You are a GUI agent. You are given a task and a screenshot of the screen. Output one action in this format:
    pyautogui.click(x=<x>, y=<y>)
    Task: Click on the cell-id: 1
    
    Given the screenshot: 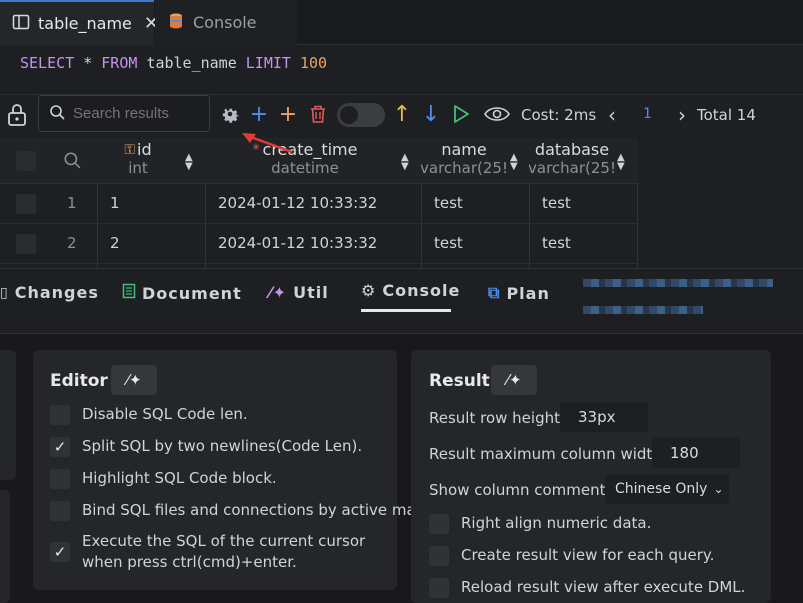 What is the action you would take?
    pyautogui.click(x=115, y=203)
    